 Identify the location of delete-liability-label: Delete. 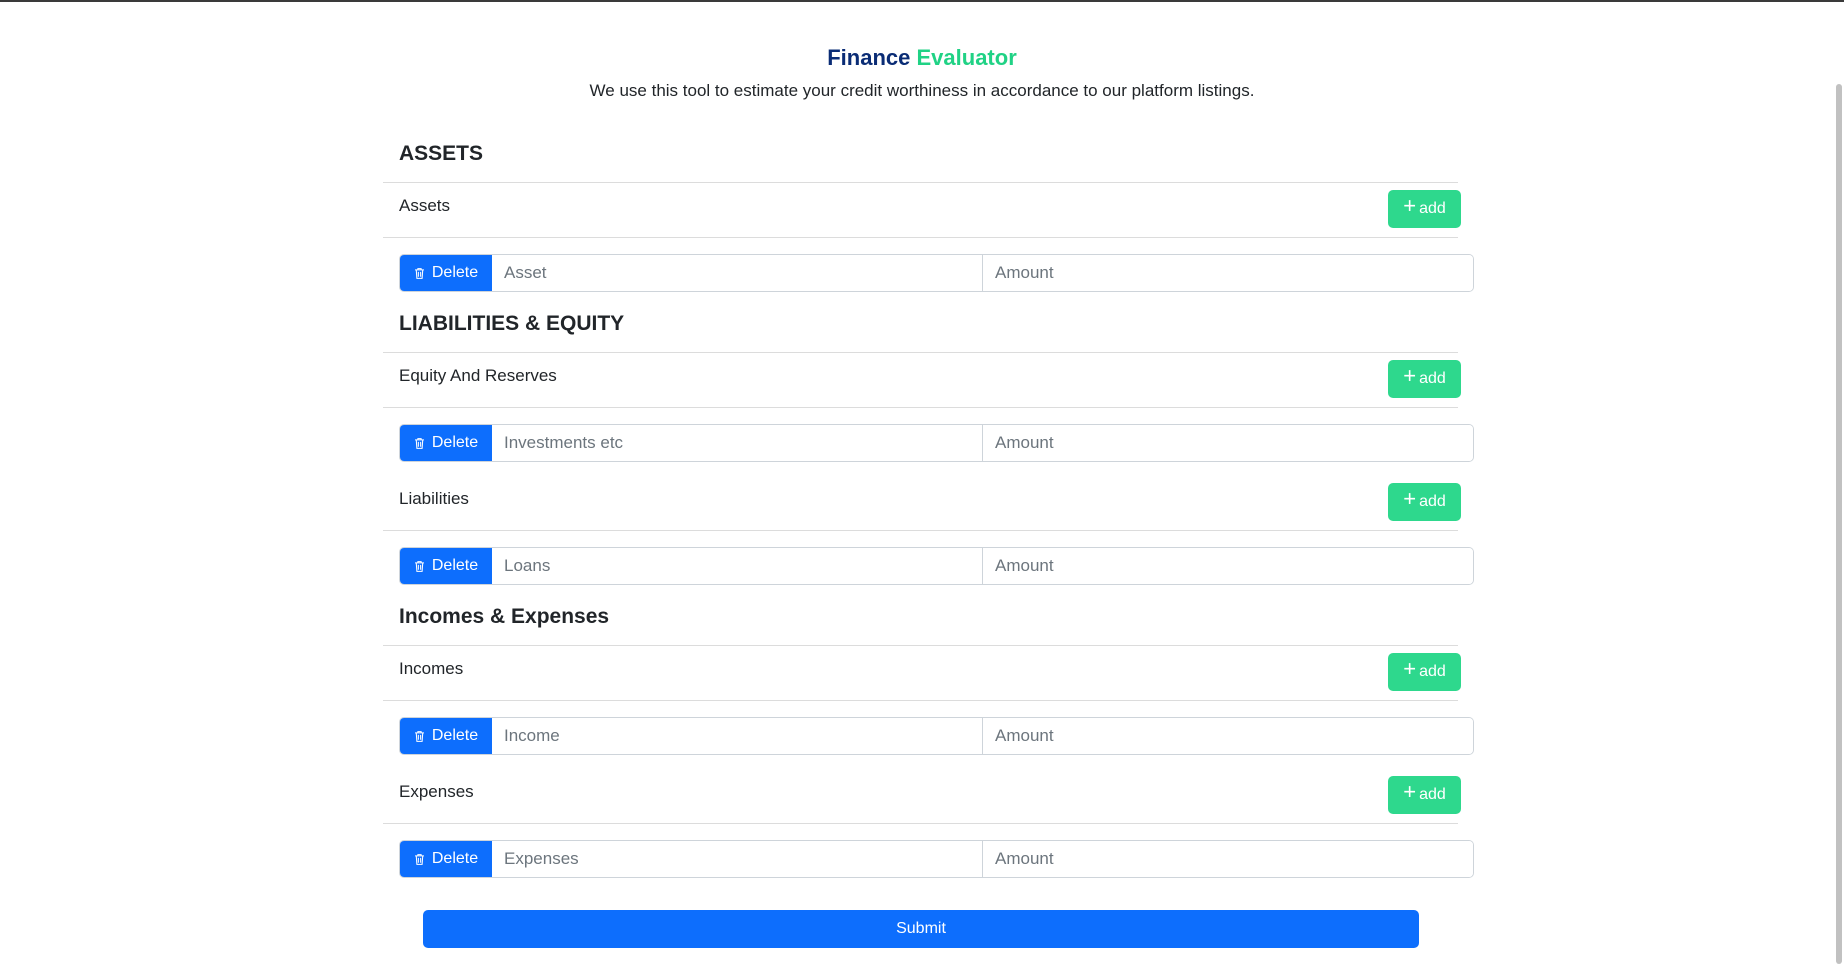
(455, 565).